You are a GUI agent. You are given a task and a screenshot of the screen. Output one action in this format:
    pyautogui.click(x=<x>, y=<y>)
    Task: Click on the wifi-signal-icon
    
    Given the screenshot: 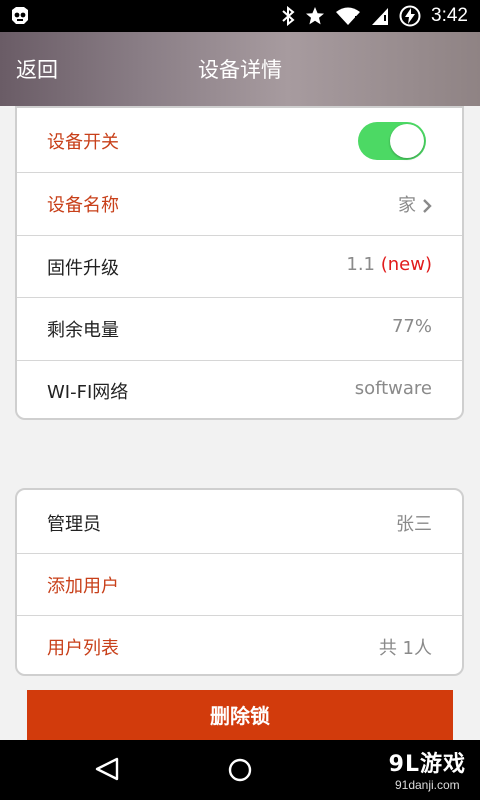 What is the action you would take?
    pyautogui.click(x=348, y=16)
    